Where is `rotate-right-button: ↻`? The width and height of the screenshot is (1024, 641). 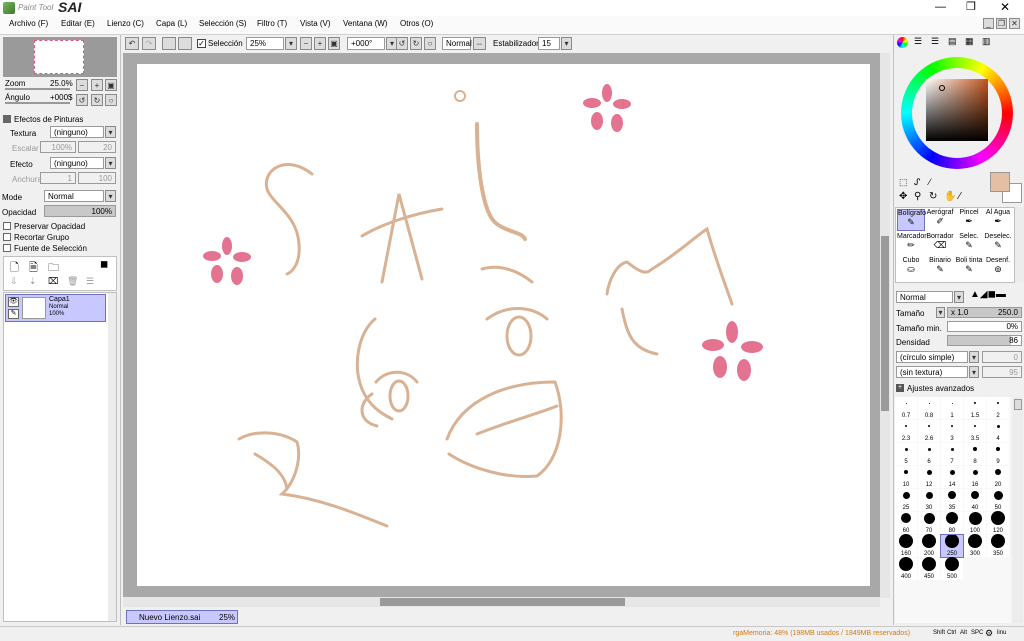 rotate-right-button: ↻ is located at coordinates (97, 100).